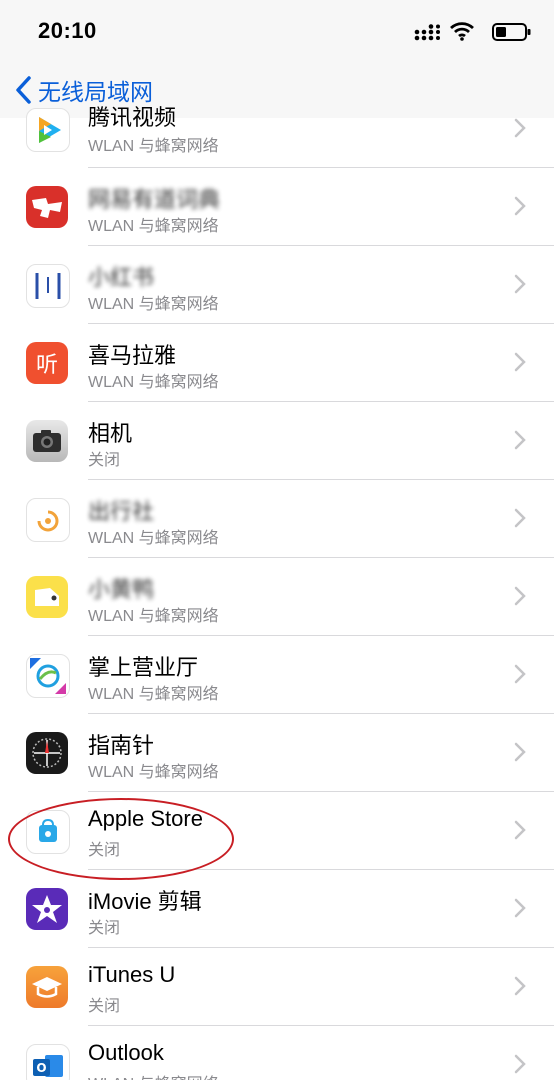  Describe the element at coordinates (47, 909) in the screenshot. I see `imovie-icon` at that location.